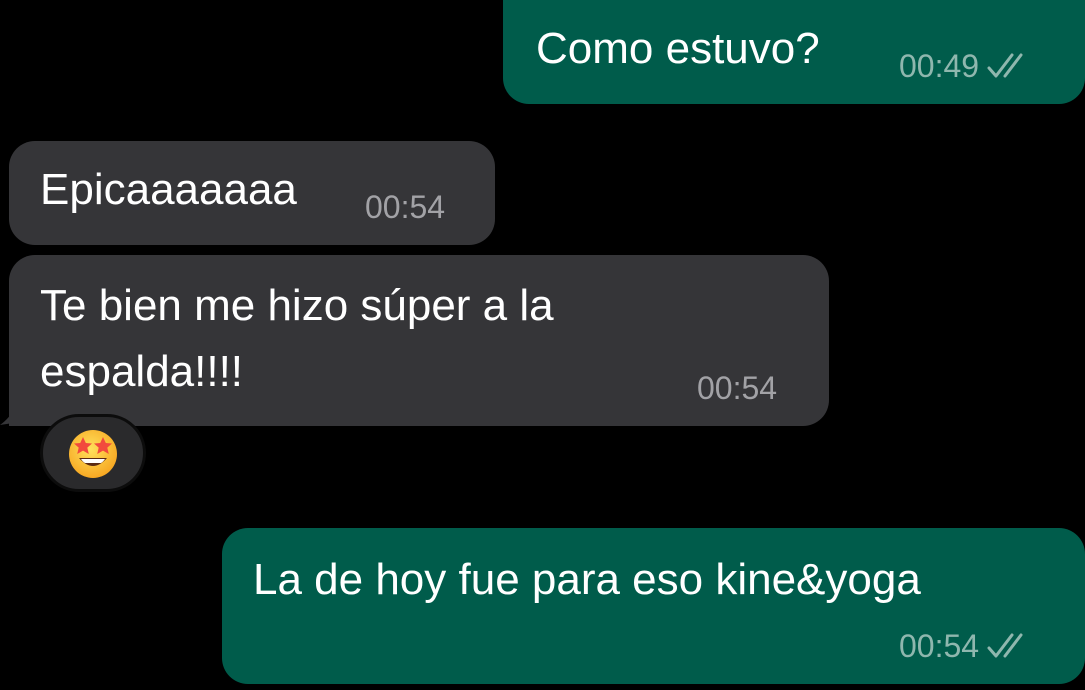 This screenshot has height=690, width=1085. Describe the element at coordinates (168, 189) in the screenshot. I see `message-text: Epicaaaaaaa` at that location.